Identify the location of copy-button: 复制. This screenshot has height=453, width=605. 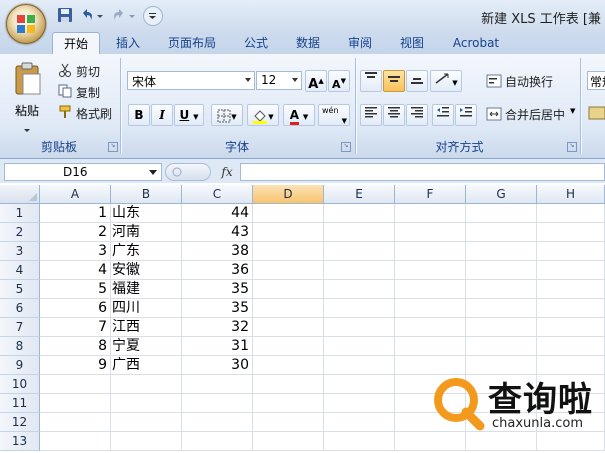
(88, 92).